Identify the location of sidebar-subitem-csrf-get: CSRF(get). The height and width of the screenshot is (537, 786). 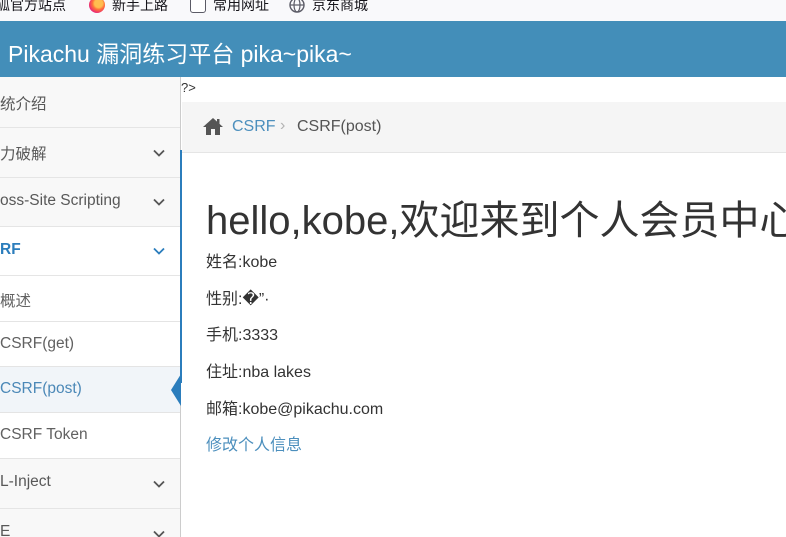
(90, 344).